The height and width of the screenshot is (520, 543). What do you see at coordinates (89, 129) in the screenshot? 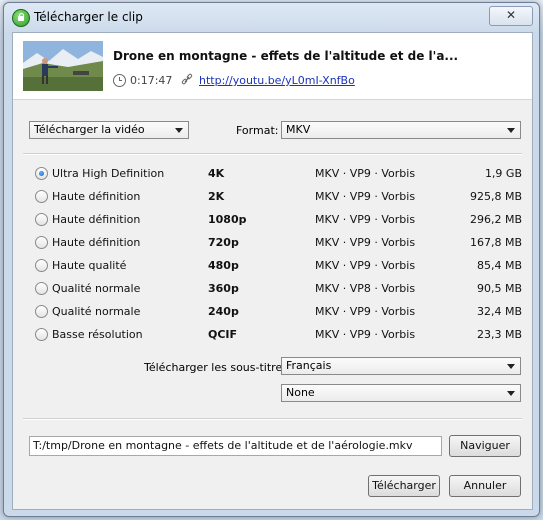
I see `download-type-value: Télécharger la vidéo` at bounding box center [89, 129].